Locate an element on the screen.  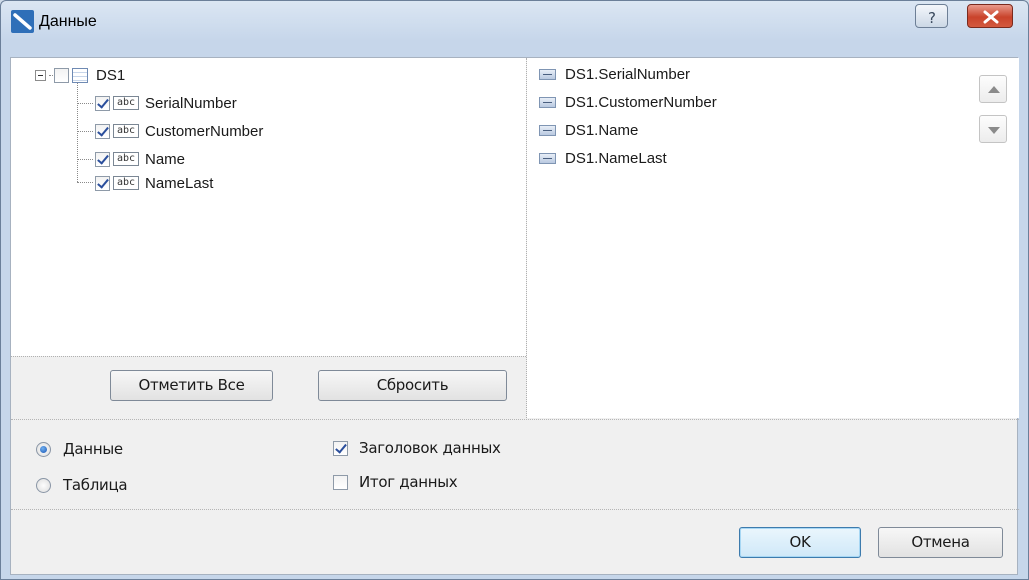
checkbox-data-header: Заголовок данных is located at coordinates (417, 448).